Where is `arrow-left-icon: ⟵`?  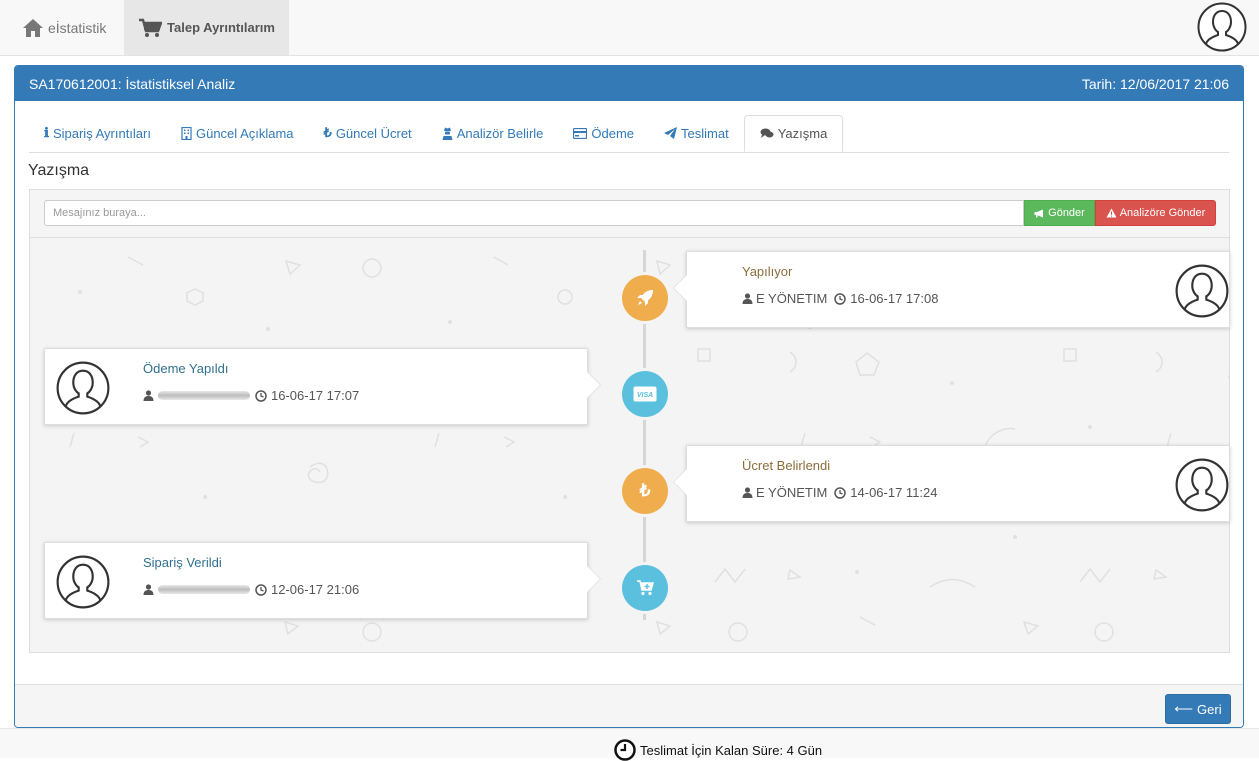
arrow-left-icon: ⟵ is located at coordinates (1184, 708).